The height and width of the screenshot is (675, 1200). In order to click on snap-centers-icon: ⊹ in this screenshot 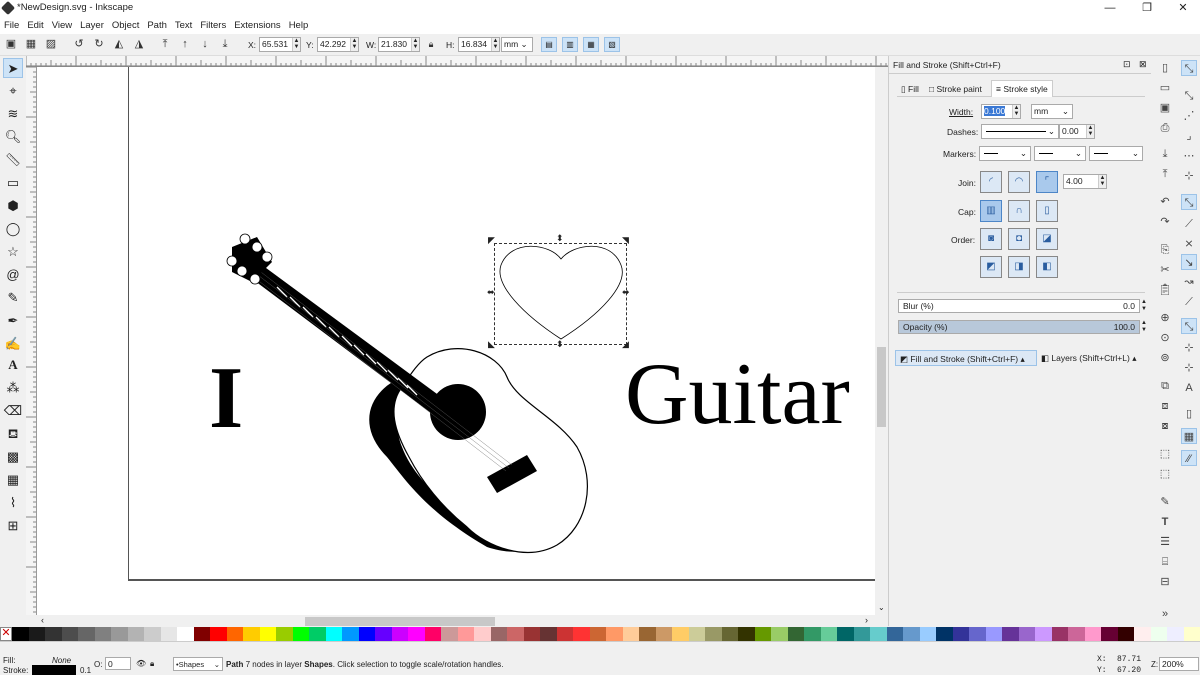, I will do `click(1189, 348)`.